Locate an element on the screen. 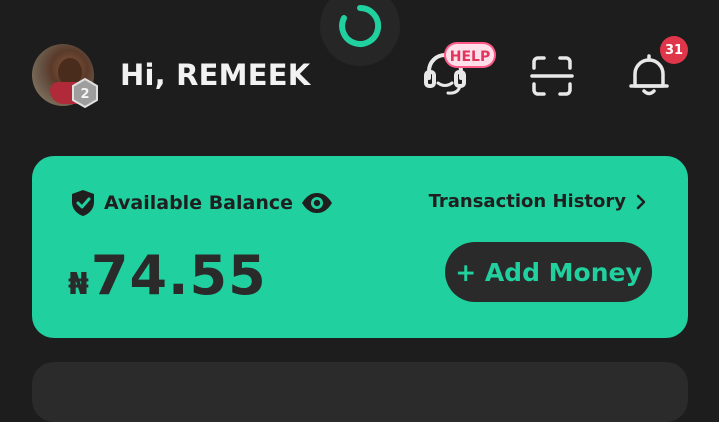 Image resolution: width=719 pixels, height=422 pixels. eye-icon is located at coordinates (317, 203).